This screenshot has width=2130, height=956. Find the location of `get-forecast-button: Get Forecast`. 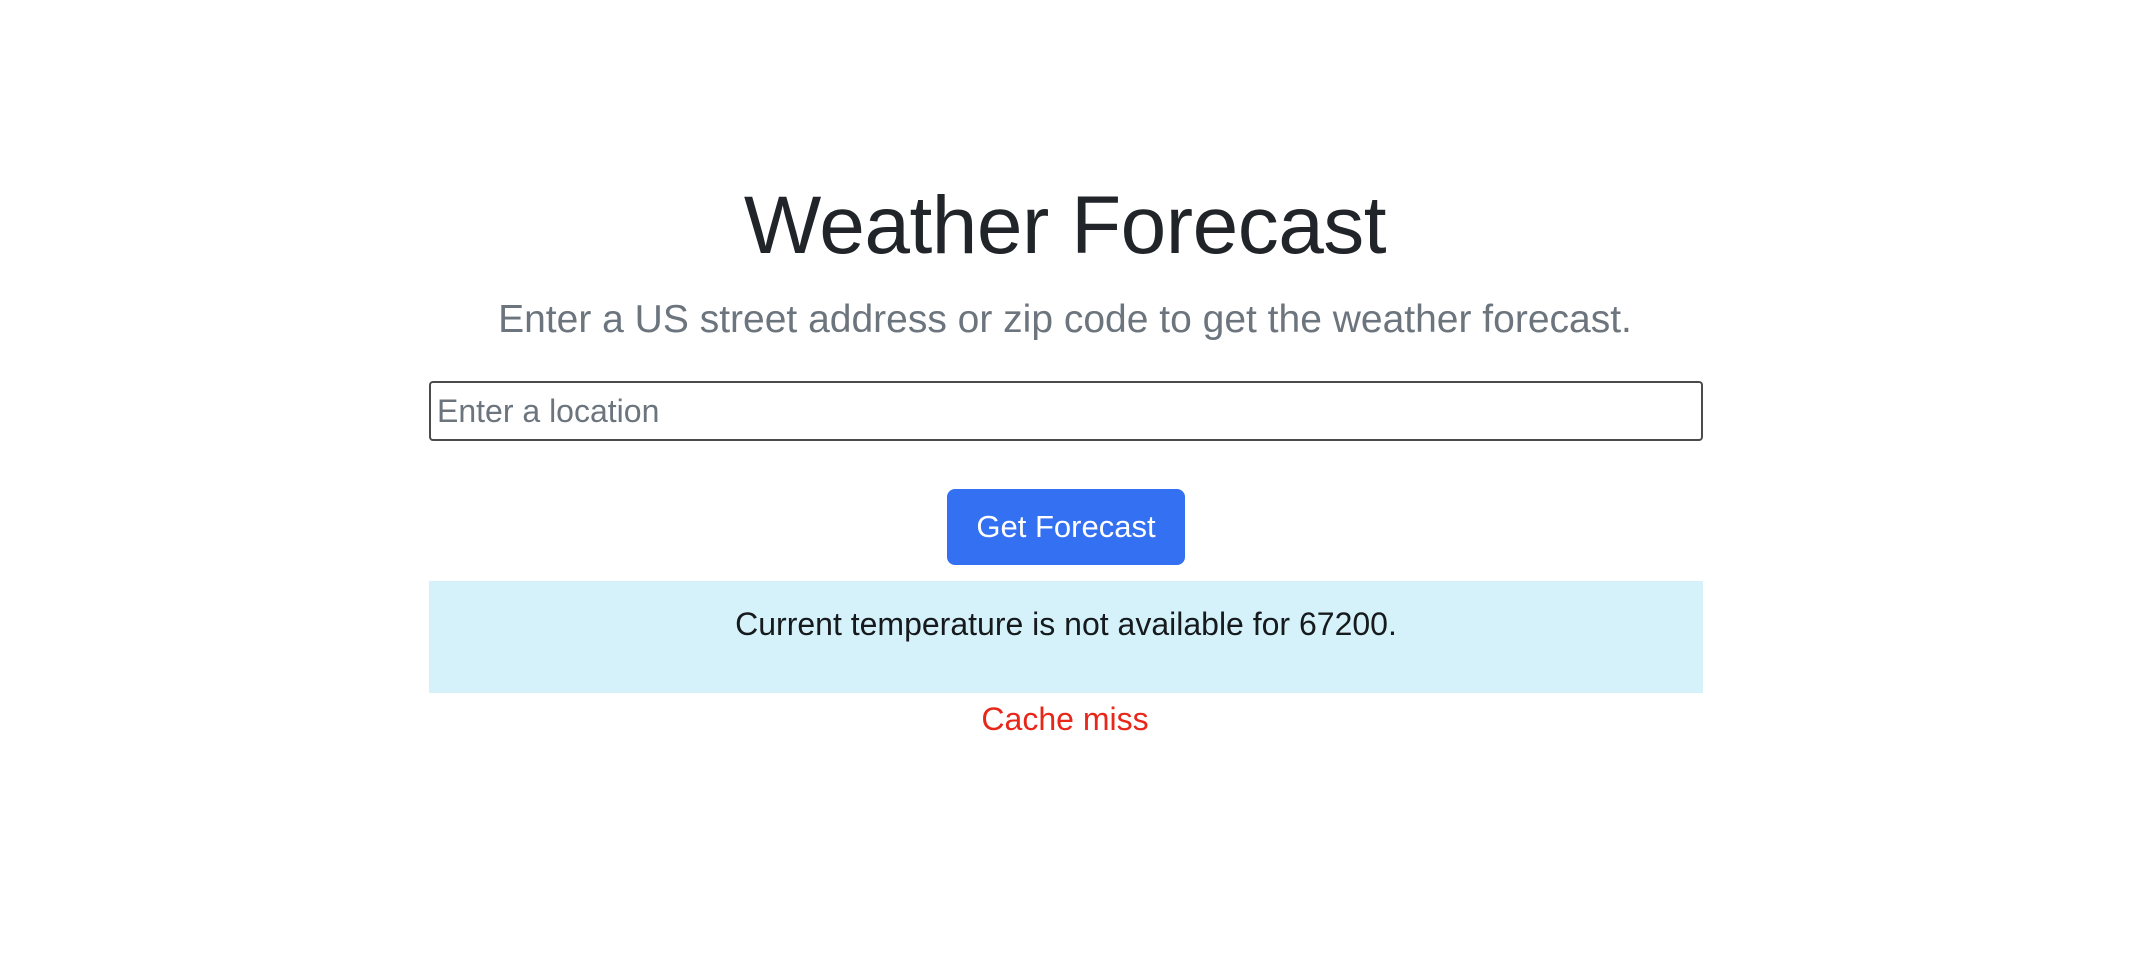

get-forecast-button: Get Forecast is located at coordinates (1066, 527).